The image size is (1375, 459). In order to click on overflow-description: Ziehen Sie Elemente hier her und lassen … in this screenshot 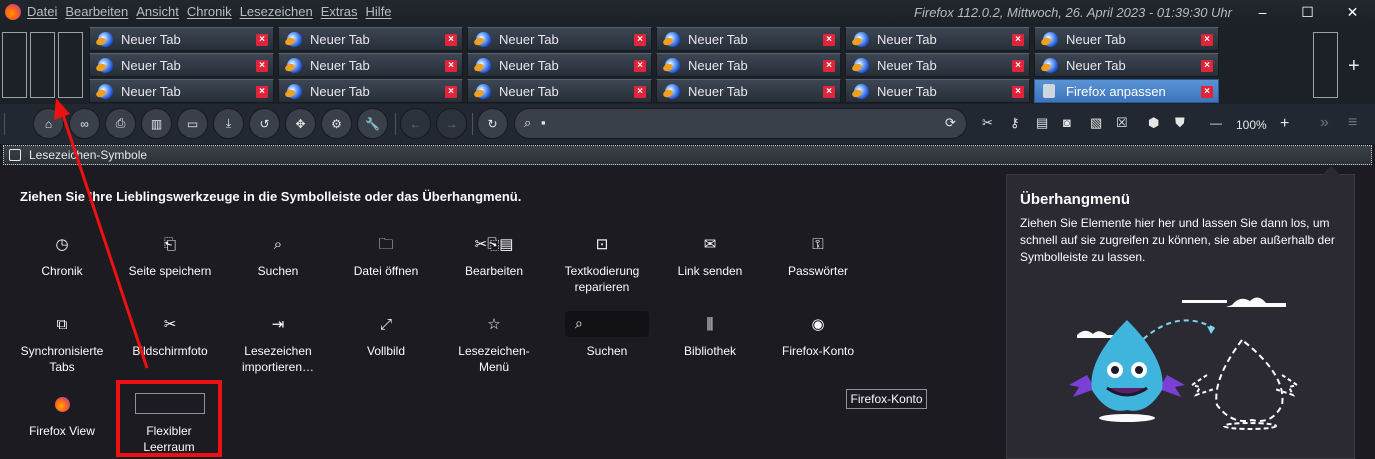, I will do `click(1177, 240)`.